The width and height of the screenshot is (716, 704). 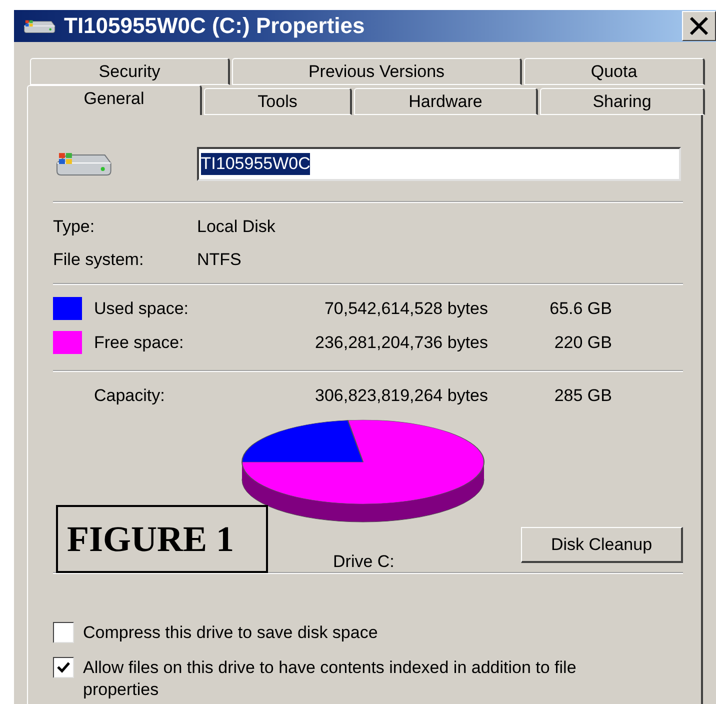 I want to click on name-field: TI105955W0C, so click(x=438, y=164).